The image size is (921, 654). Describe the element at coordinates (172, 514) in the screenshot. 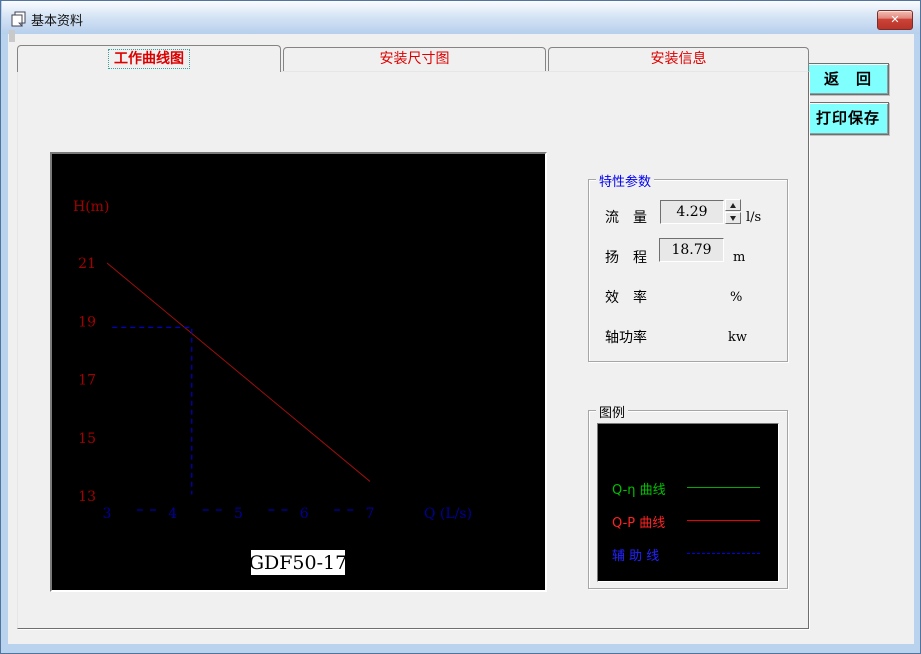

I see `svg-text: 4` at that location.